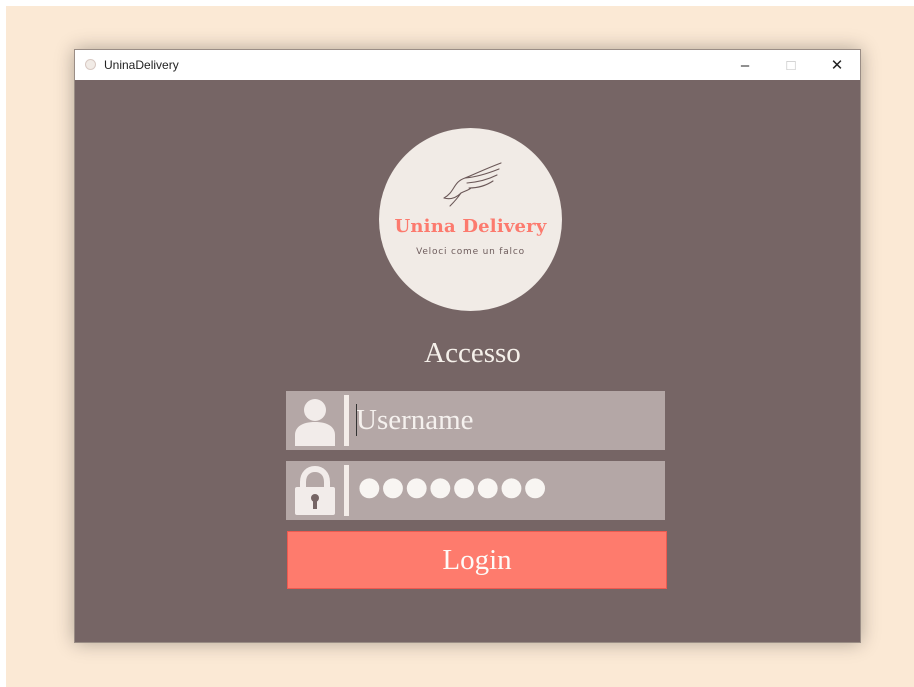 Image resolution: width=914 pixels, height=687 pixels. Describe the element at coordinates (467, 65) in the screenshot. I see `title-bar: UninaDelivery – □ ✕` at that location.